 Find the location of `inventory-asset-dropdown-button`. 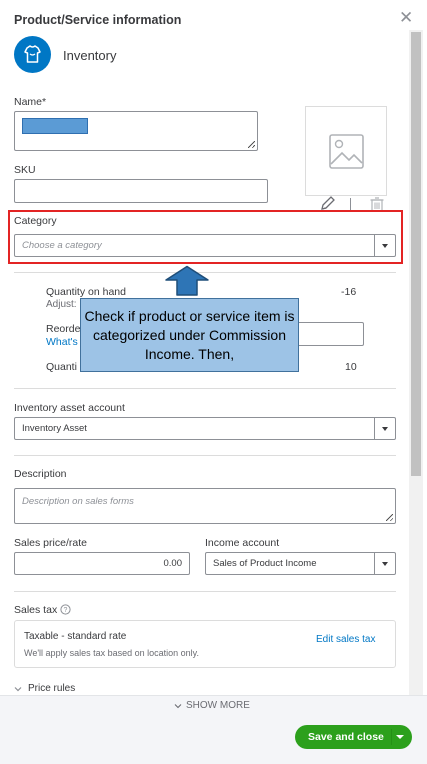

inventory-asset-dropdown-button is located at coordinates (384, 428).